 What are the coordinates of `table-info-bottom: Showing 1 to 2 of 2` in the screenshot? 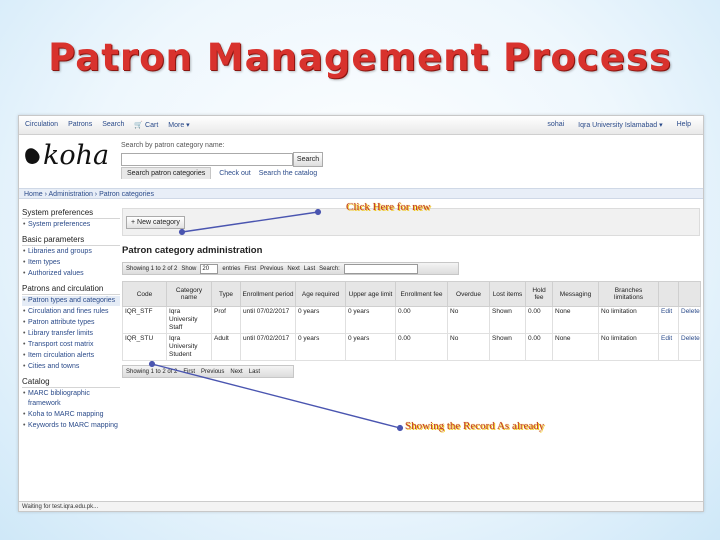 It's located at (152, 371).